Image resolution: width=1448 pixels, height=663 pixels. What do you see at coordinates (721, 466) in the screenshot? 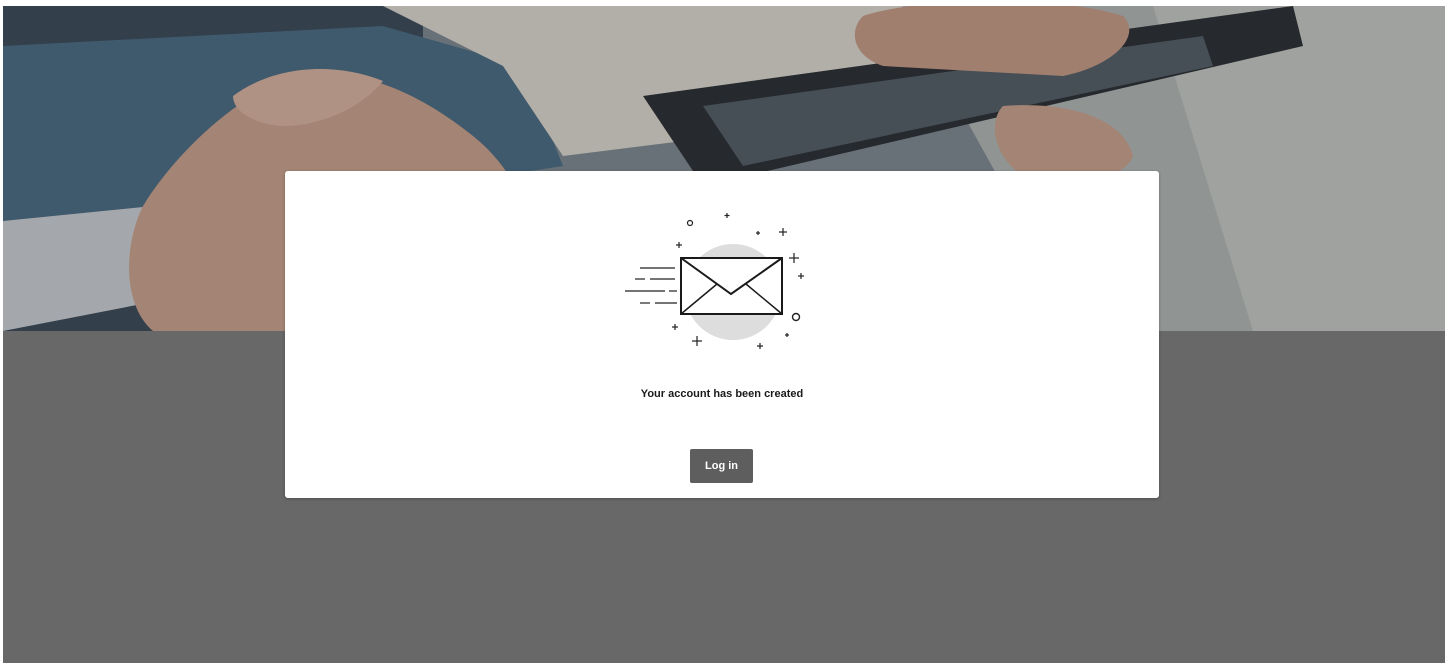
I see `login-button: Log in` at bounding box center [721, 466].